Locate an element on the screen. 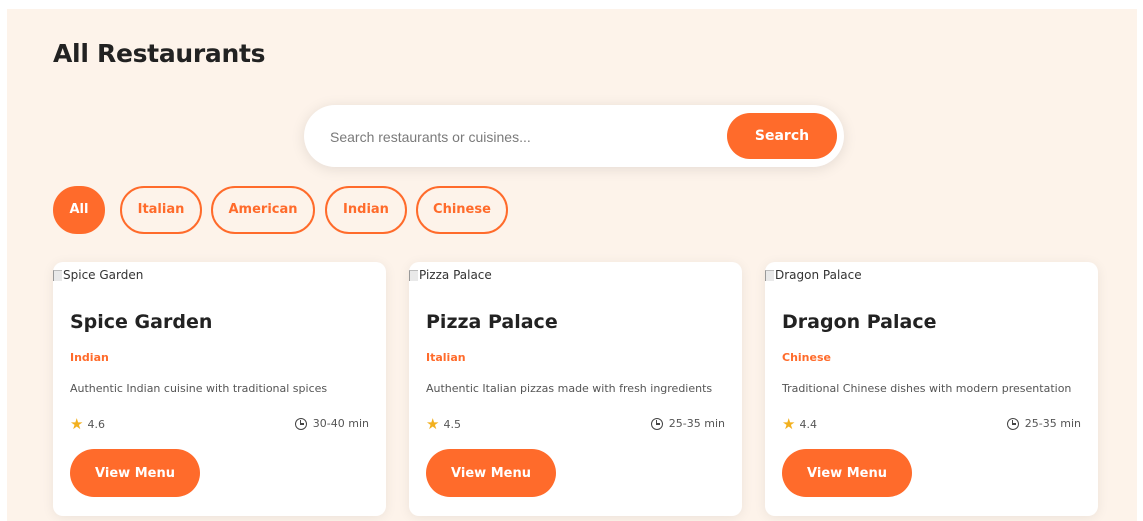 This screenshot has width=1143, height=521. rating: ★ 4.5 is located at coordinates (443, 424).